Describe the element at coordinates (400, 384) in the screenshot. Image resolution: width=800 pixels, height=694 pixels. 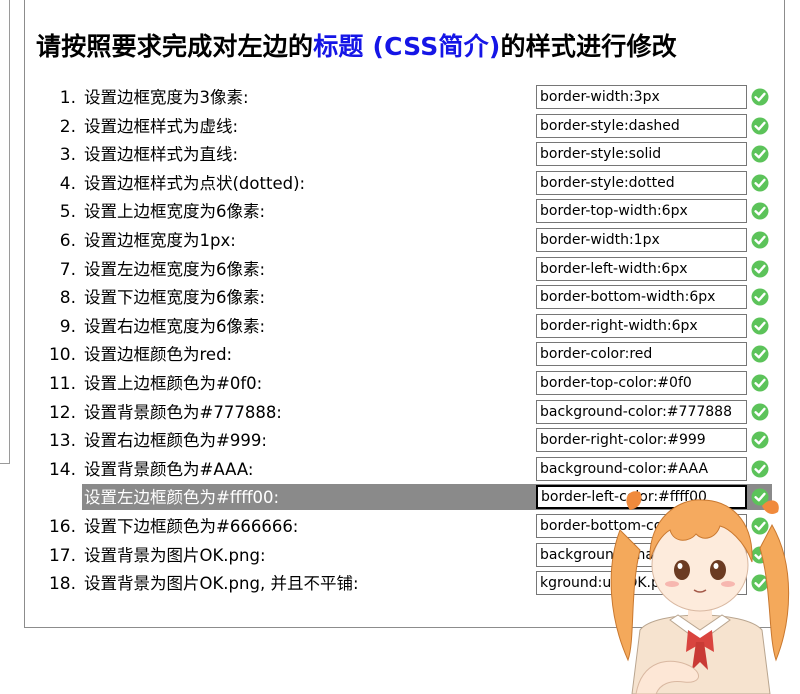
I see `task-row: 11. 设置上边框颜色为#0f0:` at that location.